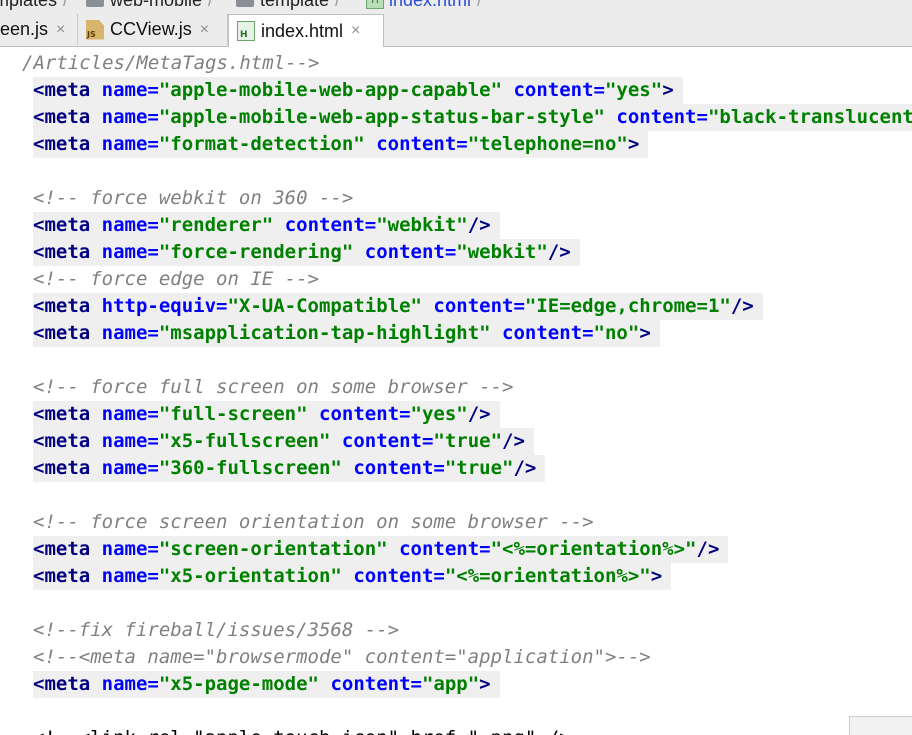  Describe the element at coordinates (547, 144) in the screenshot. I see `code-token: "telephone=no"` at that location.